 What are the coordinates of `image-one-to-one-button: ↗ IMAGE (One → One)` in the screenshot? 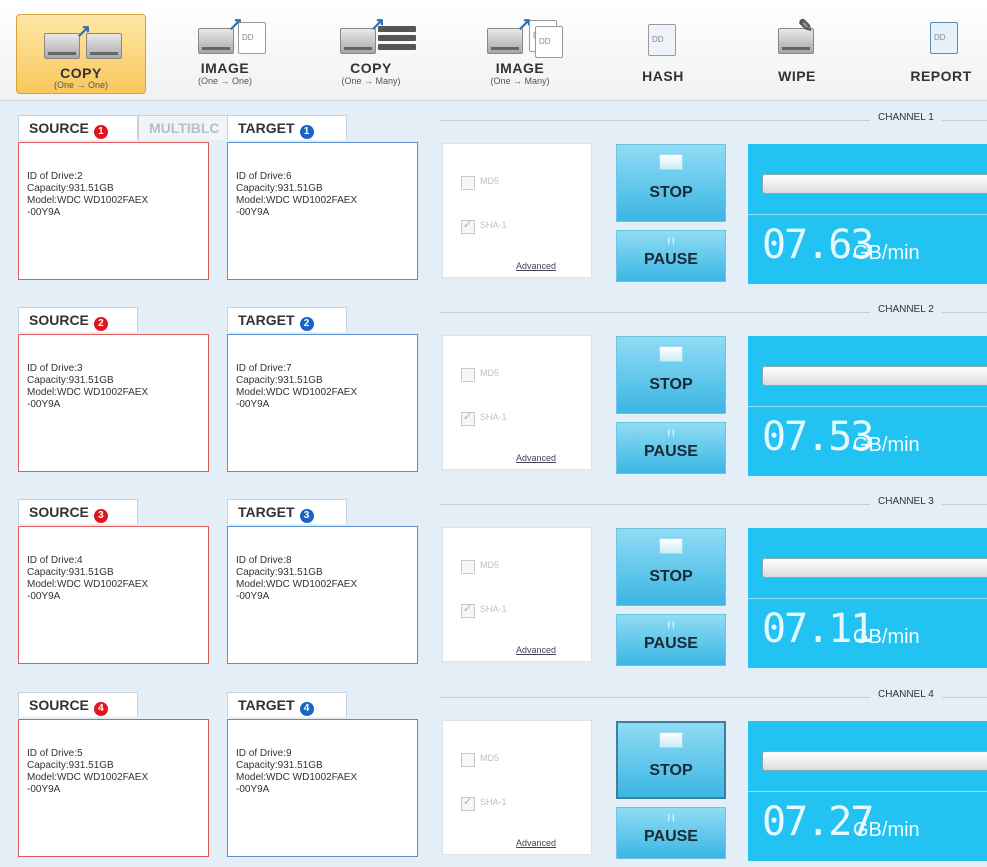 It's located at (225, 53).